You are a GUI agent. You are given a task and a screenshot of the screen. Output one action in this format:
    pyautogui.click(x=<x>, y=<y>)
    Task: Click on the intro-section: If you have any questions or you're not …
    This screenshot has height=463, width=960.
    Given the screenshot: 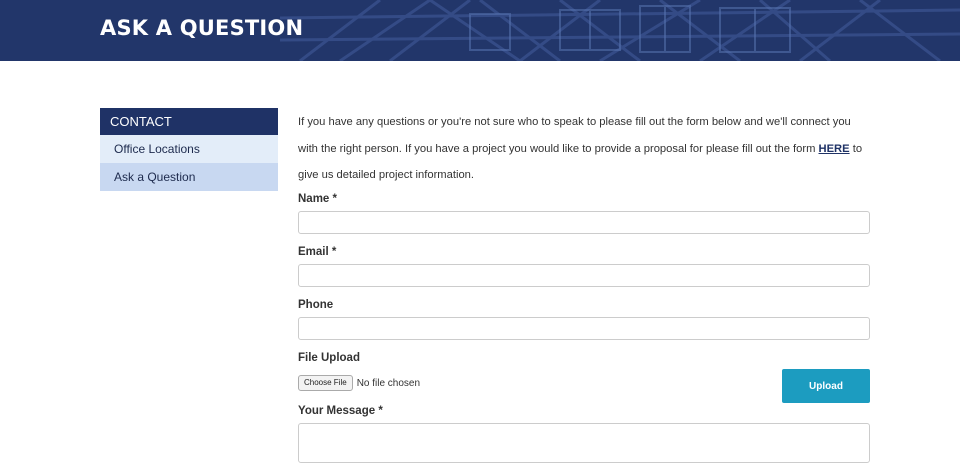 What is the action you would take?
    pyautogui.click(x=584, y=149)
    